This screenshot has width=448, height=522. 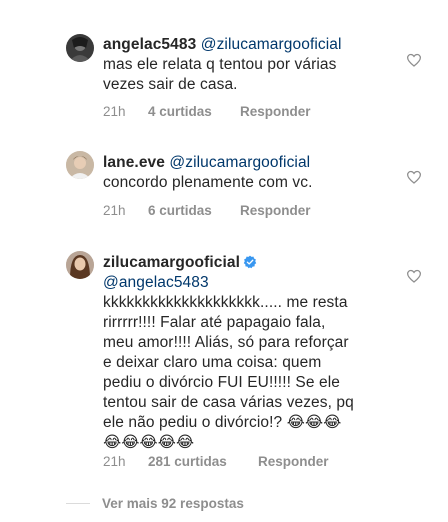 I want to click on comment-text-line: meu amor!!!! Aliás, só para reforçar, so click(x=226, y=342).